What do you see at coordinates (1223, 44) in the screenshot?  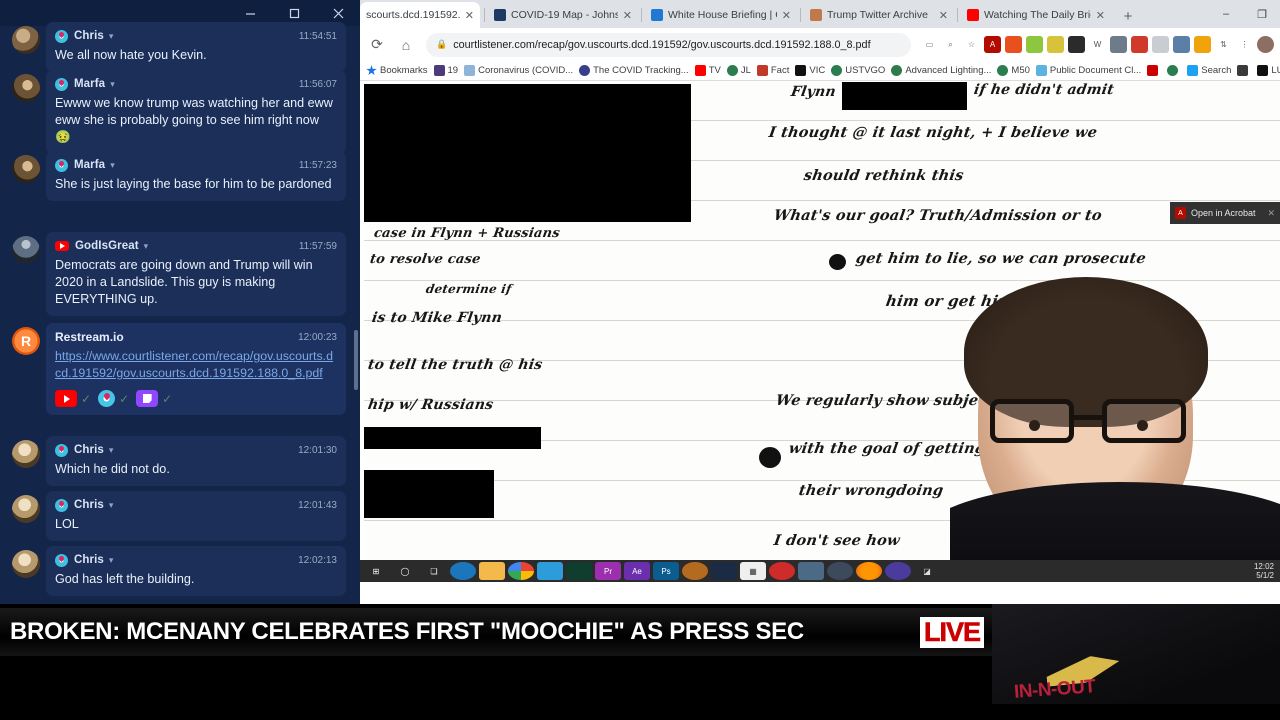 I see `extension-icon: ⇅` at bounding box center [1223, 44].